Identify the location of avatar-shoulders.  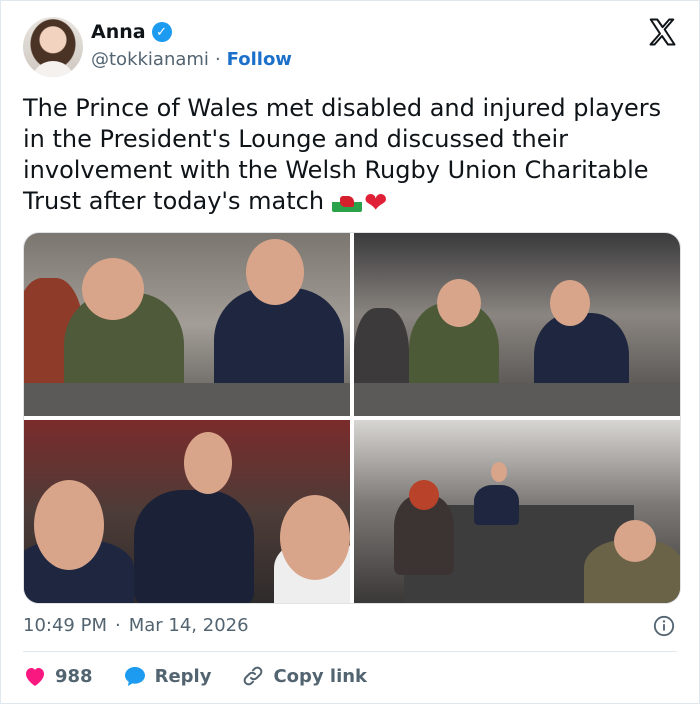
(53, 69).